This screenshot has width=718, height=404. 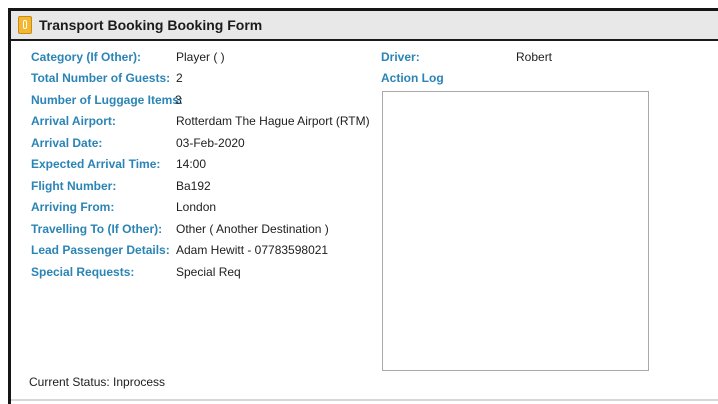 What do you see at coordinates (200, 57) in the screenshot?
I see `field-value: Player ( )` at bounding box center [200, 57].